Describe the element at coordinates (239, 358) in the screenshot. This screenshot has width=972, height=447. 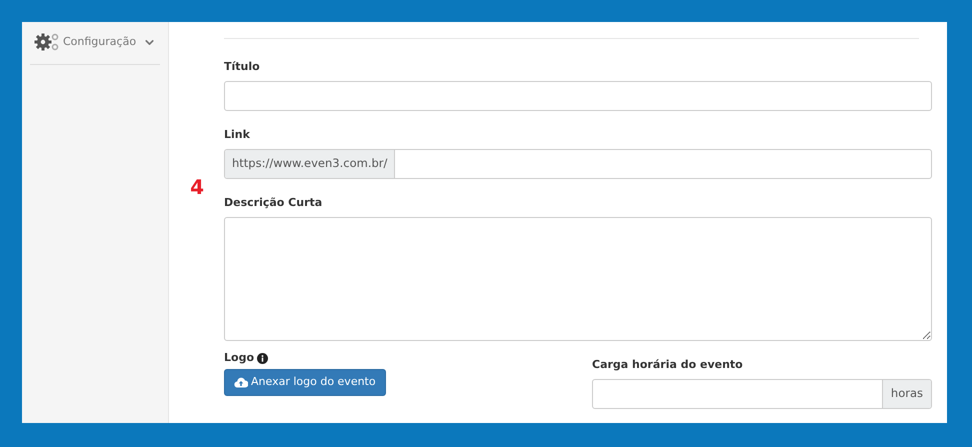
I see `field-label: Logo` at that location.